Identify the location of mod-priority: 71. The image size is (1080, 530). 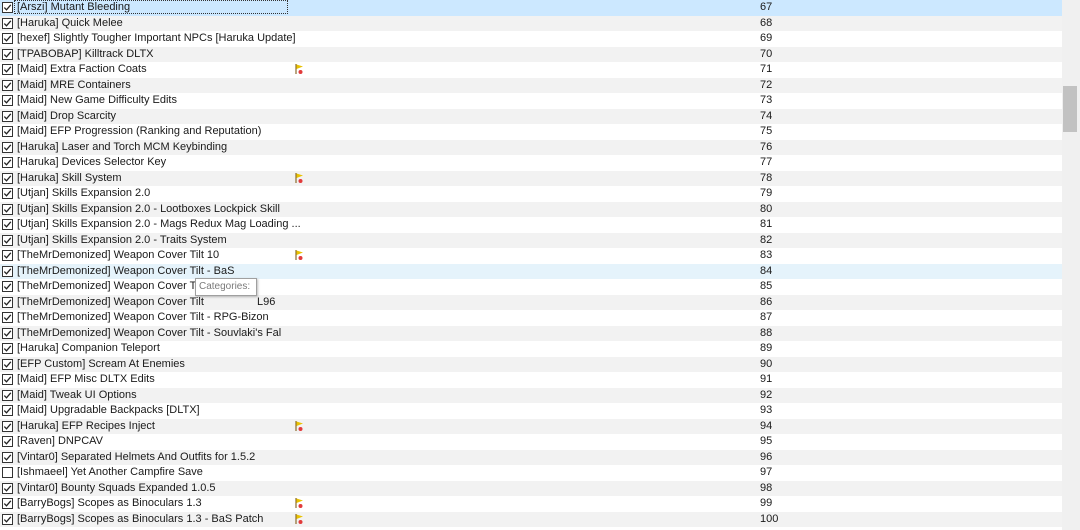
(766, 69).